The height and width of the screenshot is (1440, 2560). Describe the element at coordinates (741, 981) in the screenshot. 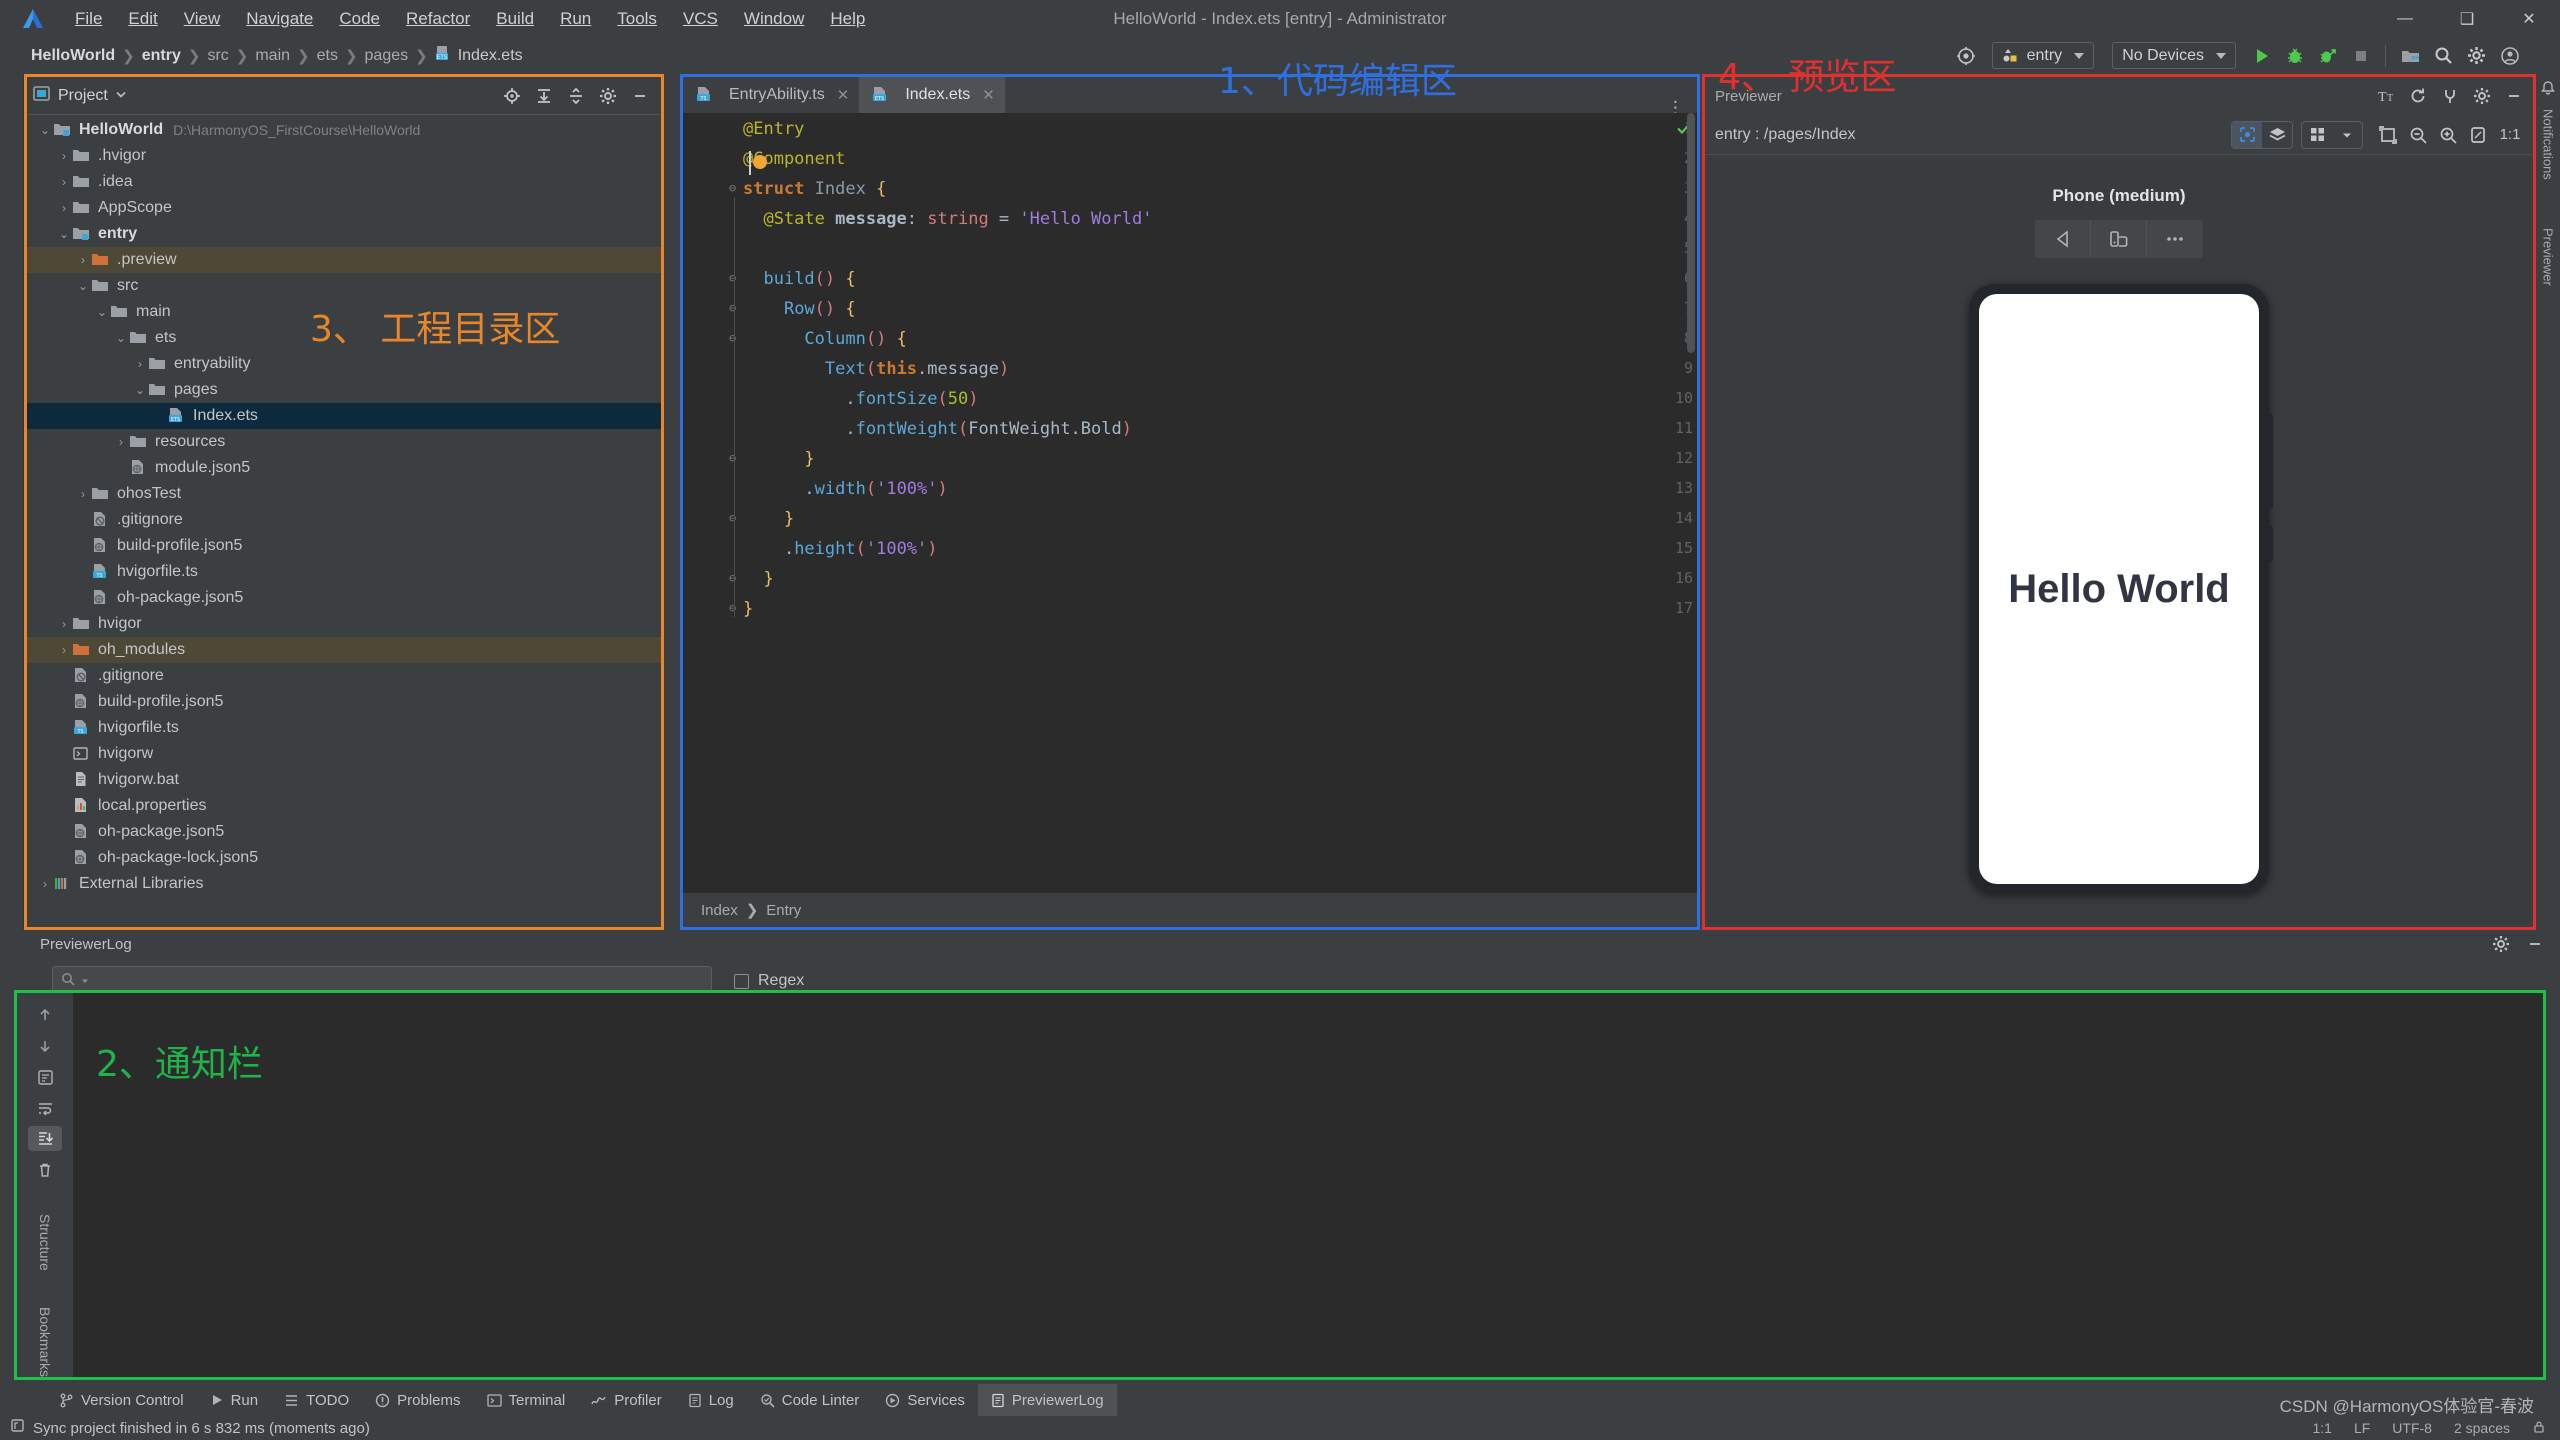

I see `regex-checkbox-box` at that location.